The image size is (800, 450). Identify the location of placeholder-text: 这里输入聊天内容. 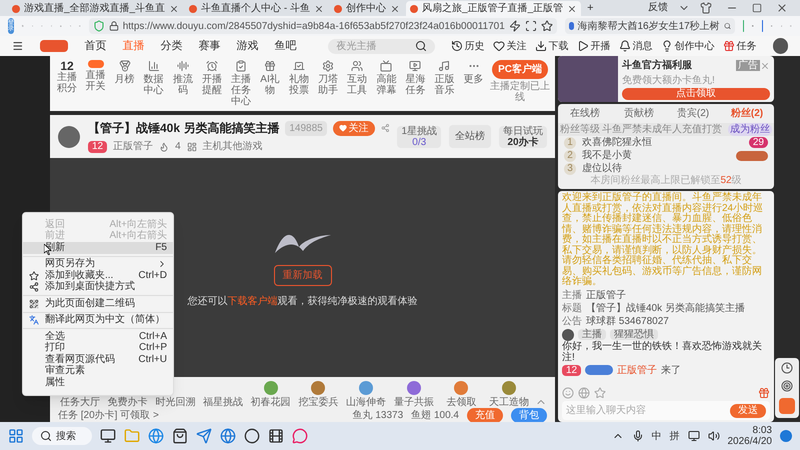
(606, 411).